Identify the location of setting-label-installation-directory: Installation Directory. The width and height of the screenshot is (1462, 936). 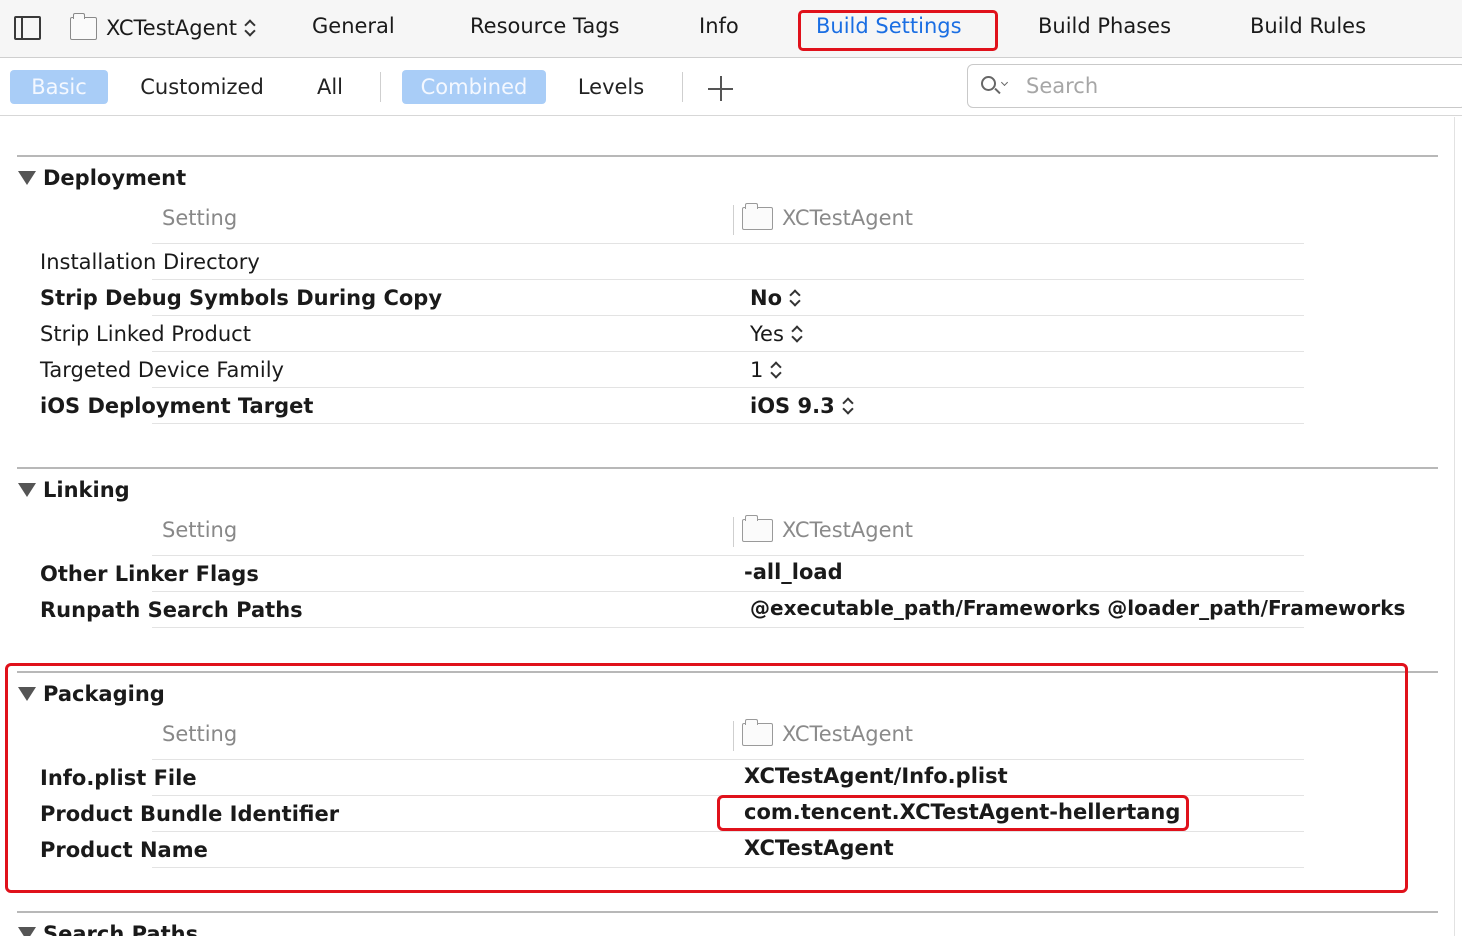
(150, 262).